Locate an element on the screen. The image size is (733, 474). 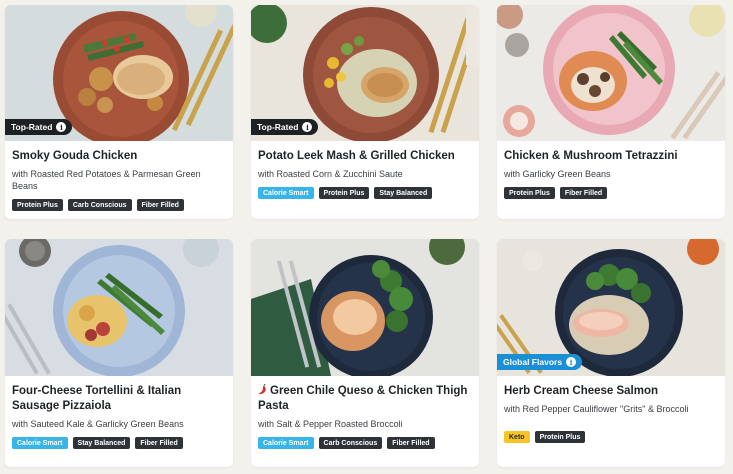
recipe-image: Global Flavors i is located at coordinates (611, 307).